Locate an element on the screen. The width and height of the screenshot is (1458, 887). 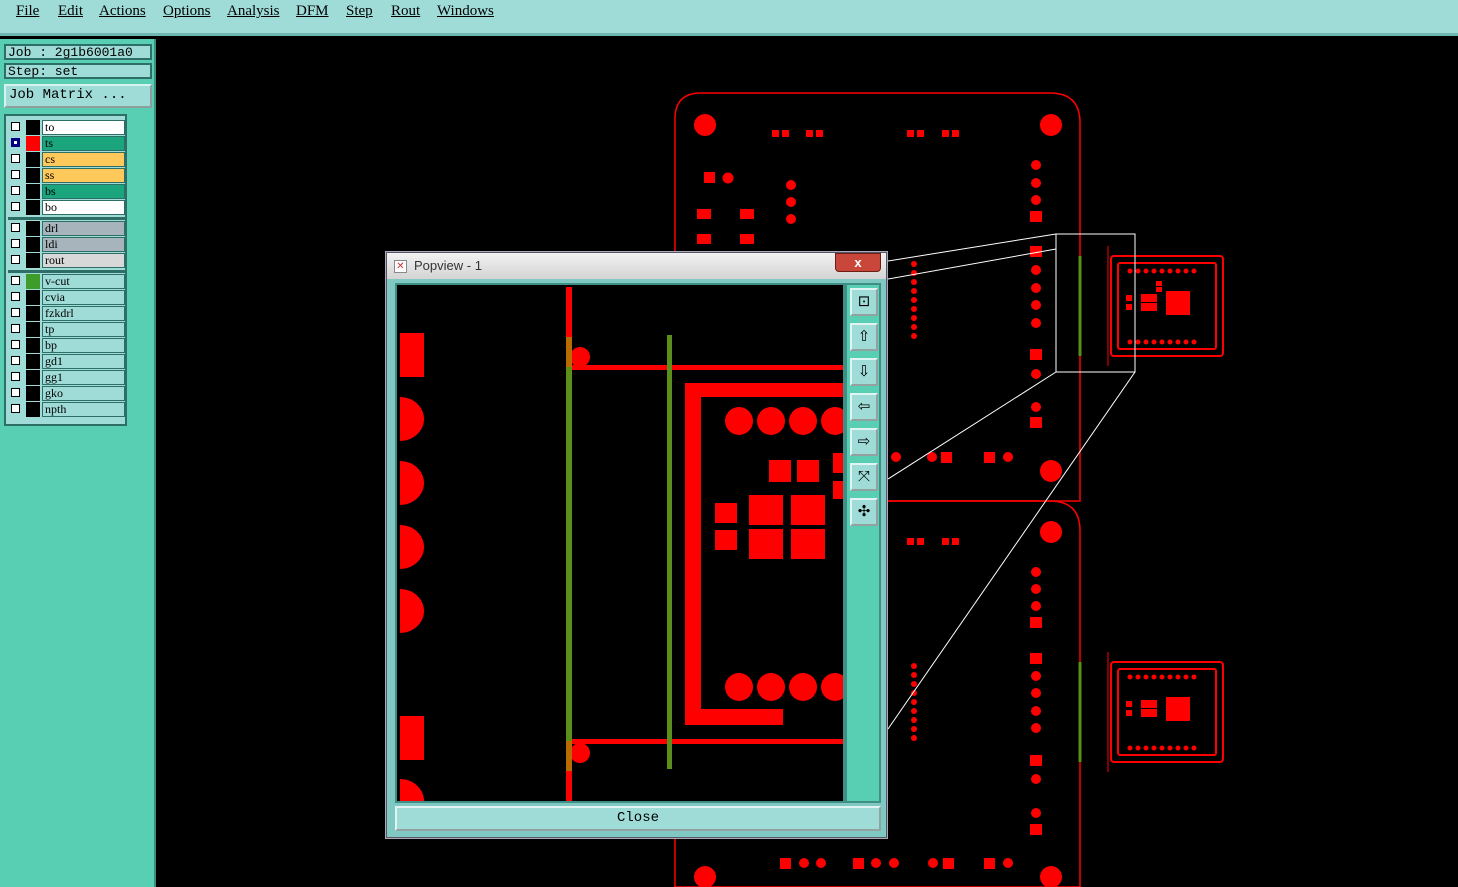
layer-row-ldi: ldi is located at coordinates (66, 244).